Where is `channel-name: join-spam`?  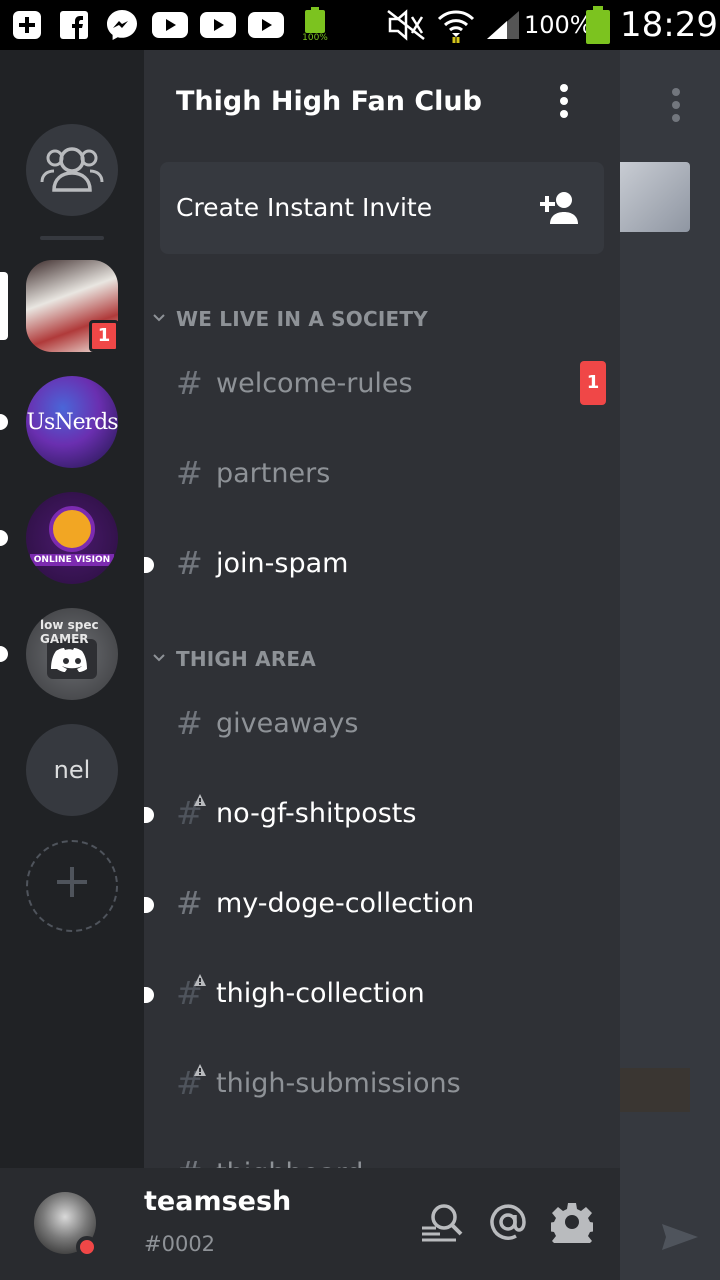
channel-name: join-spam is located at coordinates (282, 563).